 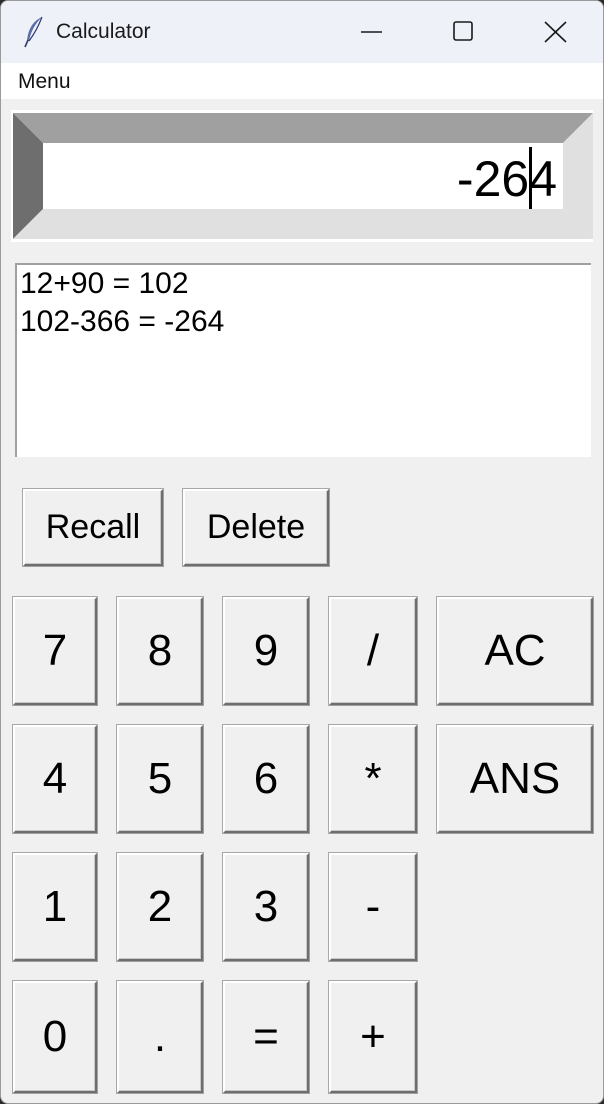 What do you see at coordinates (160, 651) in the screenshot?
I see `key-8: 8` at bounding box center [160, 651].